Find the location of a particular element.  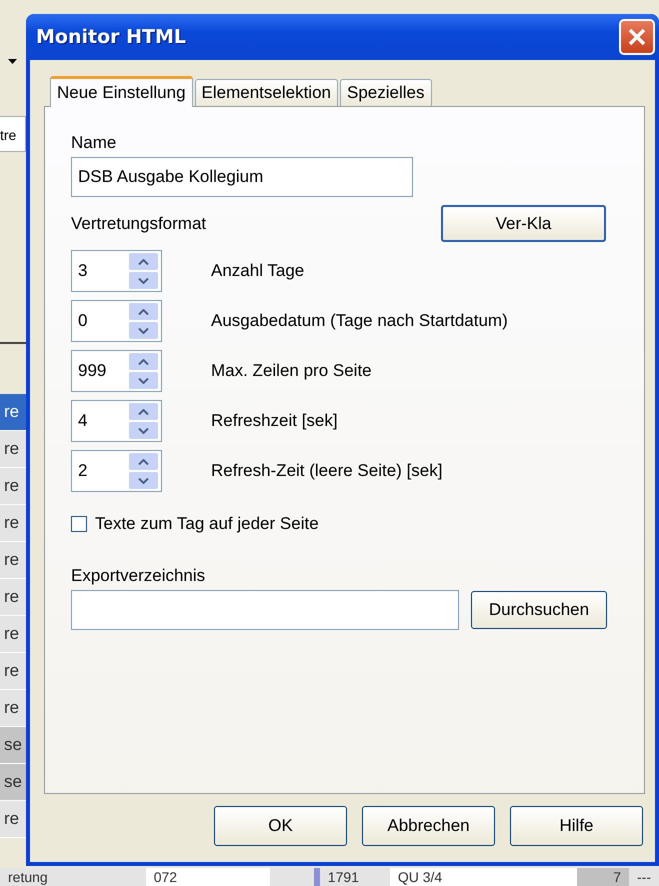

dialog-button: Hilfe is located at coordinates (576, 826).